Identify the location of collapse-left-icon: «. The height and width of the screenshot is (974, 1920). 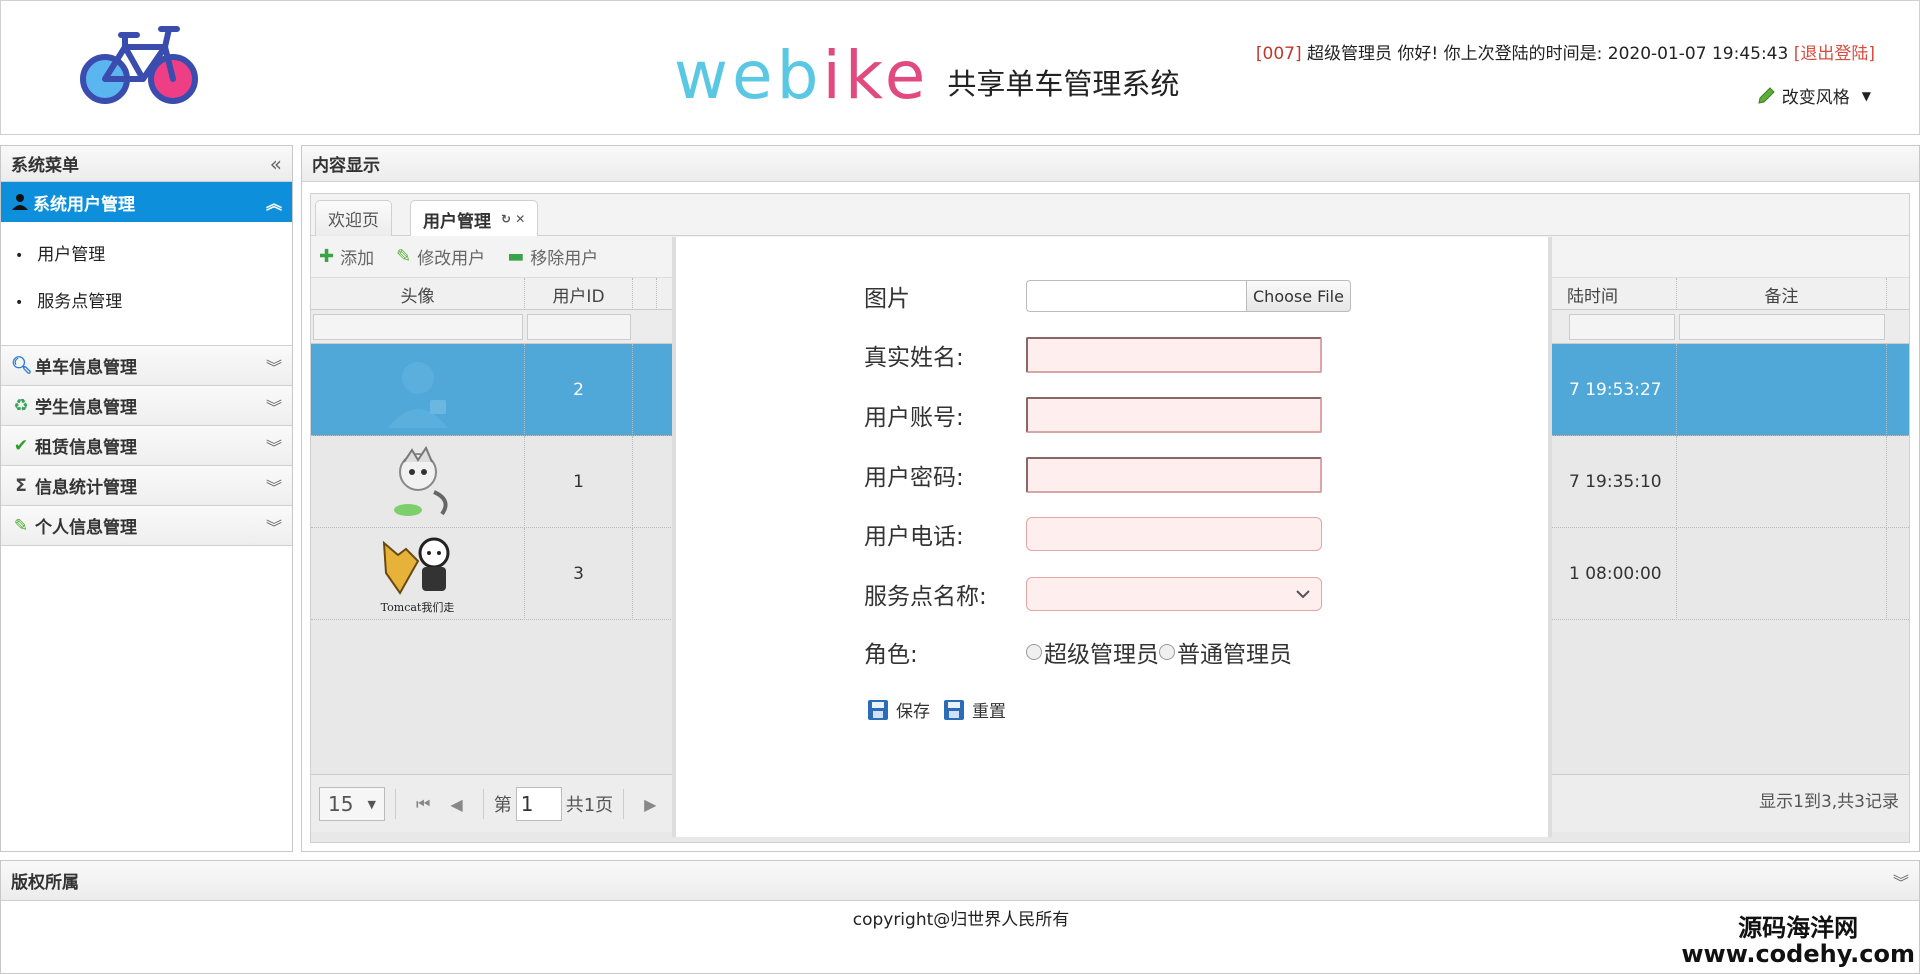
(276, 164).